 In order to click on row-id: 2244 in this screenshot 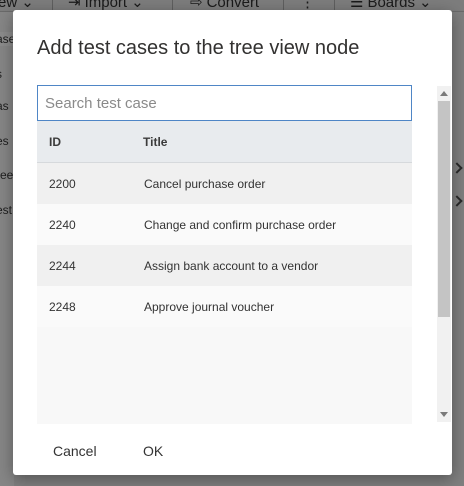, I will do `click(62, 266)`.